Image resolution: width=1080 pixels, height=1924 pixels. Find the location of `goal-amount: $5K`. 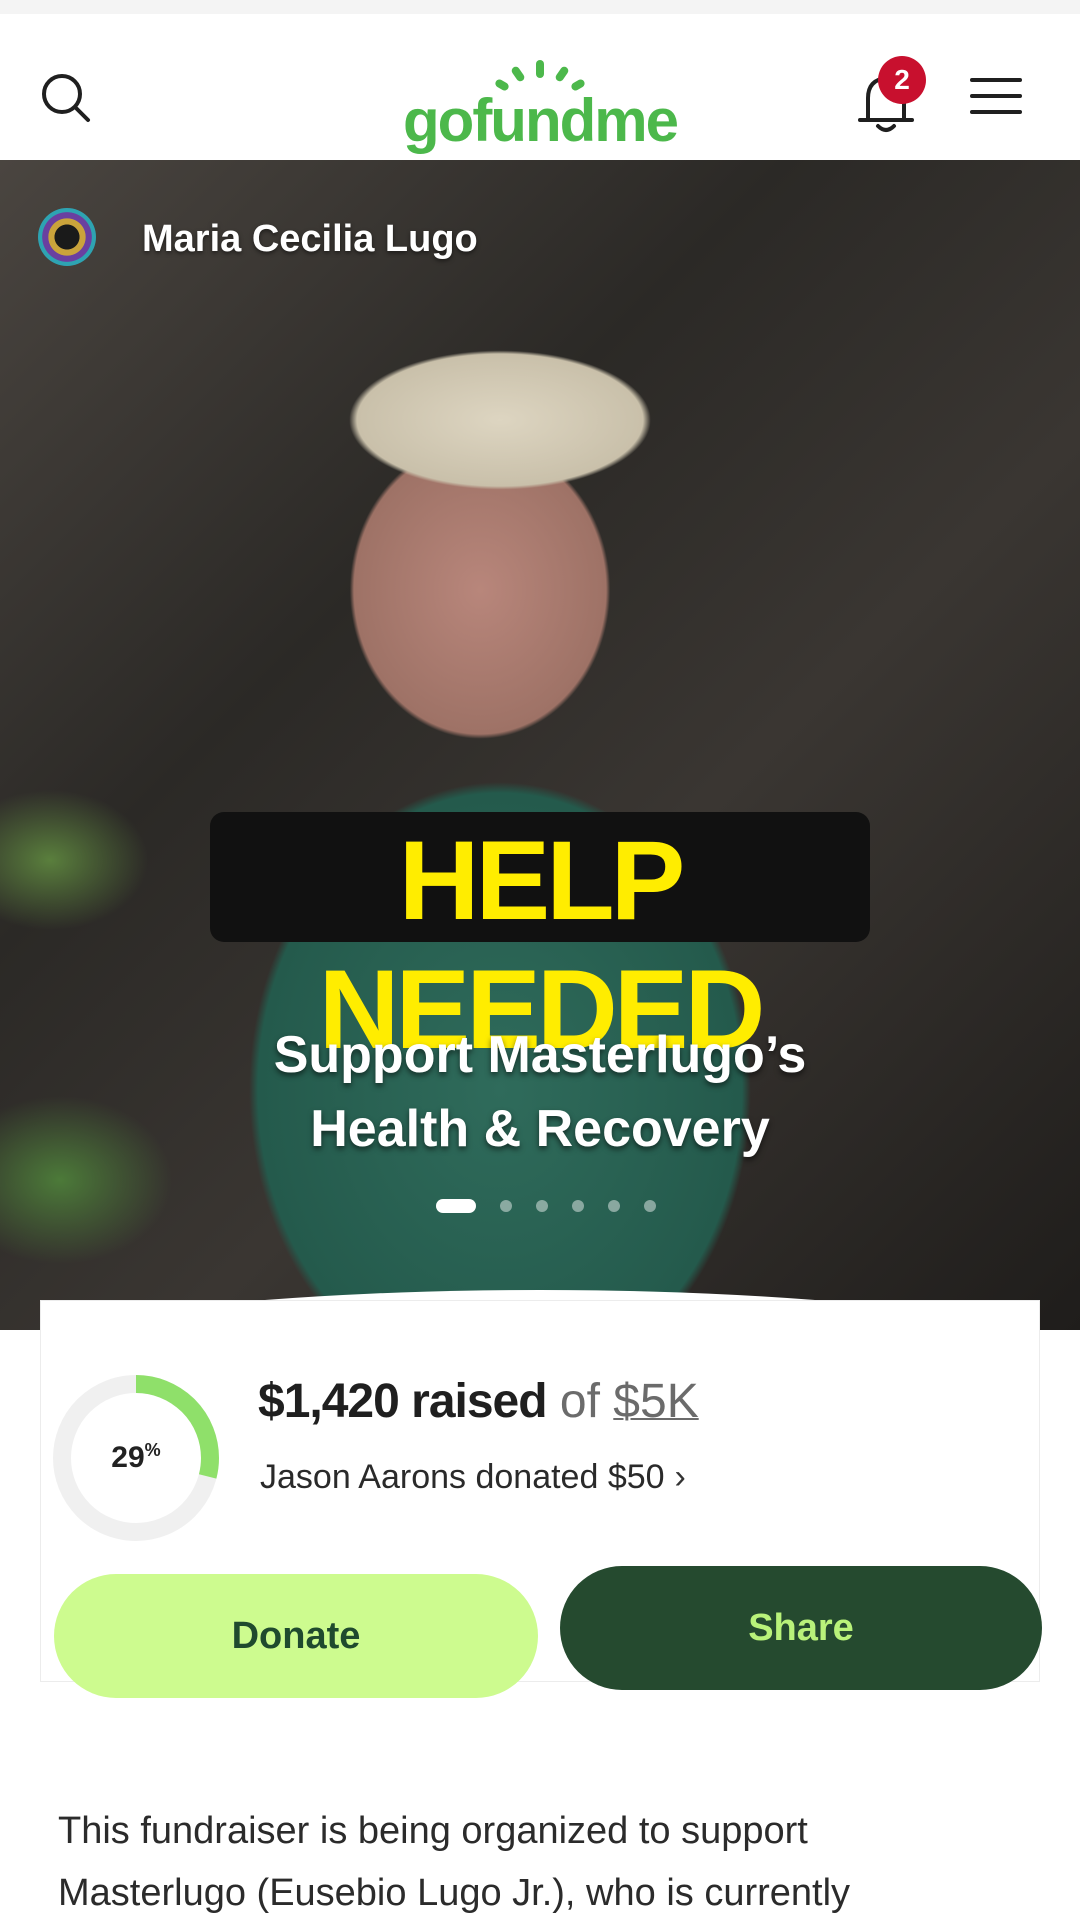

goal-amount: $5K is located at coordinates (655, 1401).